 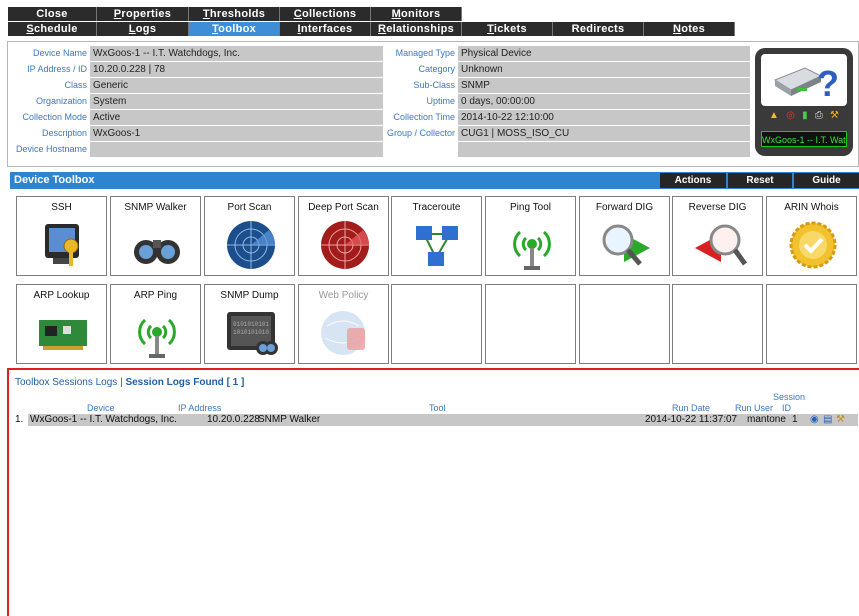 What do you see at coordinates (54, 117) in the screenshot?
I see `device-field-label: Collection Mode` at bounding box center [54, 117].